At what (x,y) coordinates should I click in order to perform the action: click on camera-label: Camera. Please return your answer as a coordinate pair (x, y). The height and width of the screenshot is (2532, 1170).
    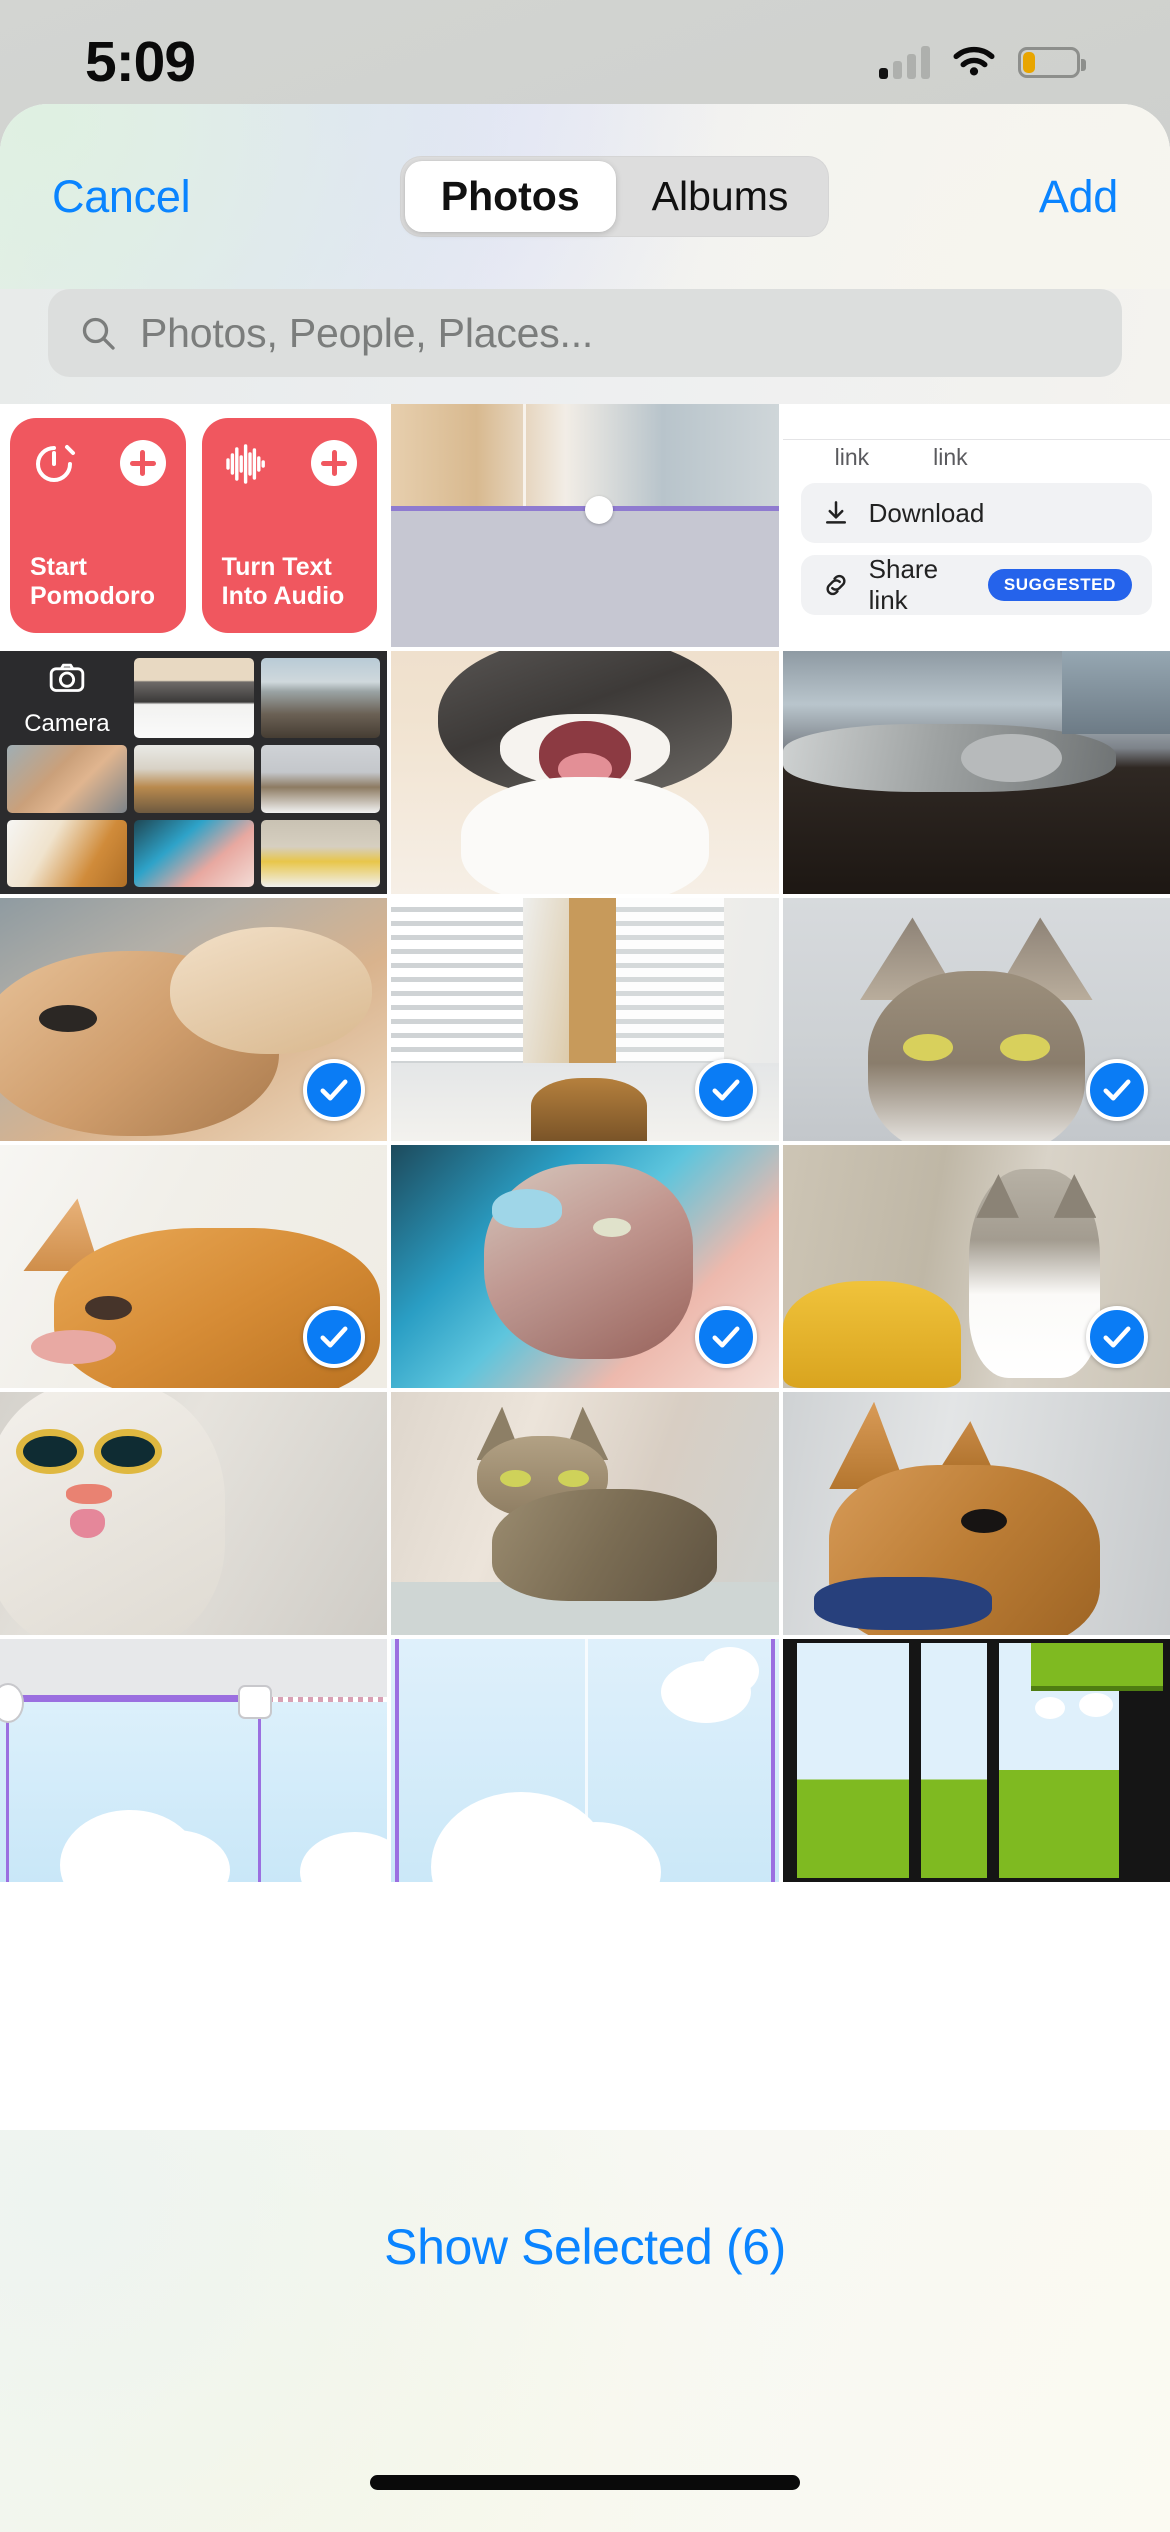
    Looking at the image, I should click on (67, 723).